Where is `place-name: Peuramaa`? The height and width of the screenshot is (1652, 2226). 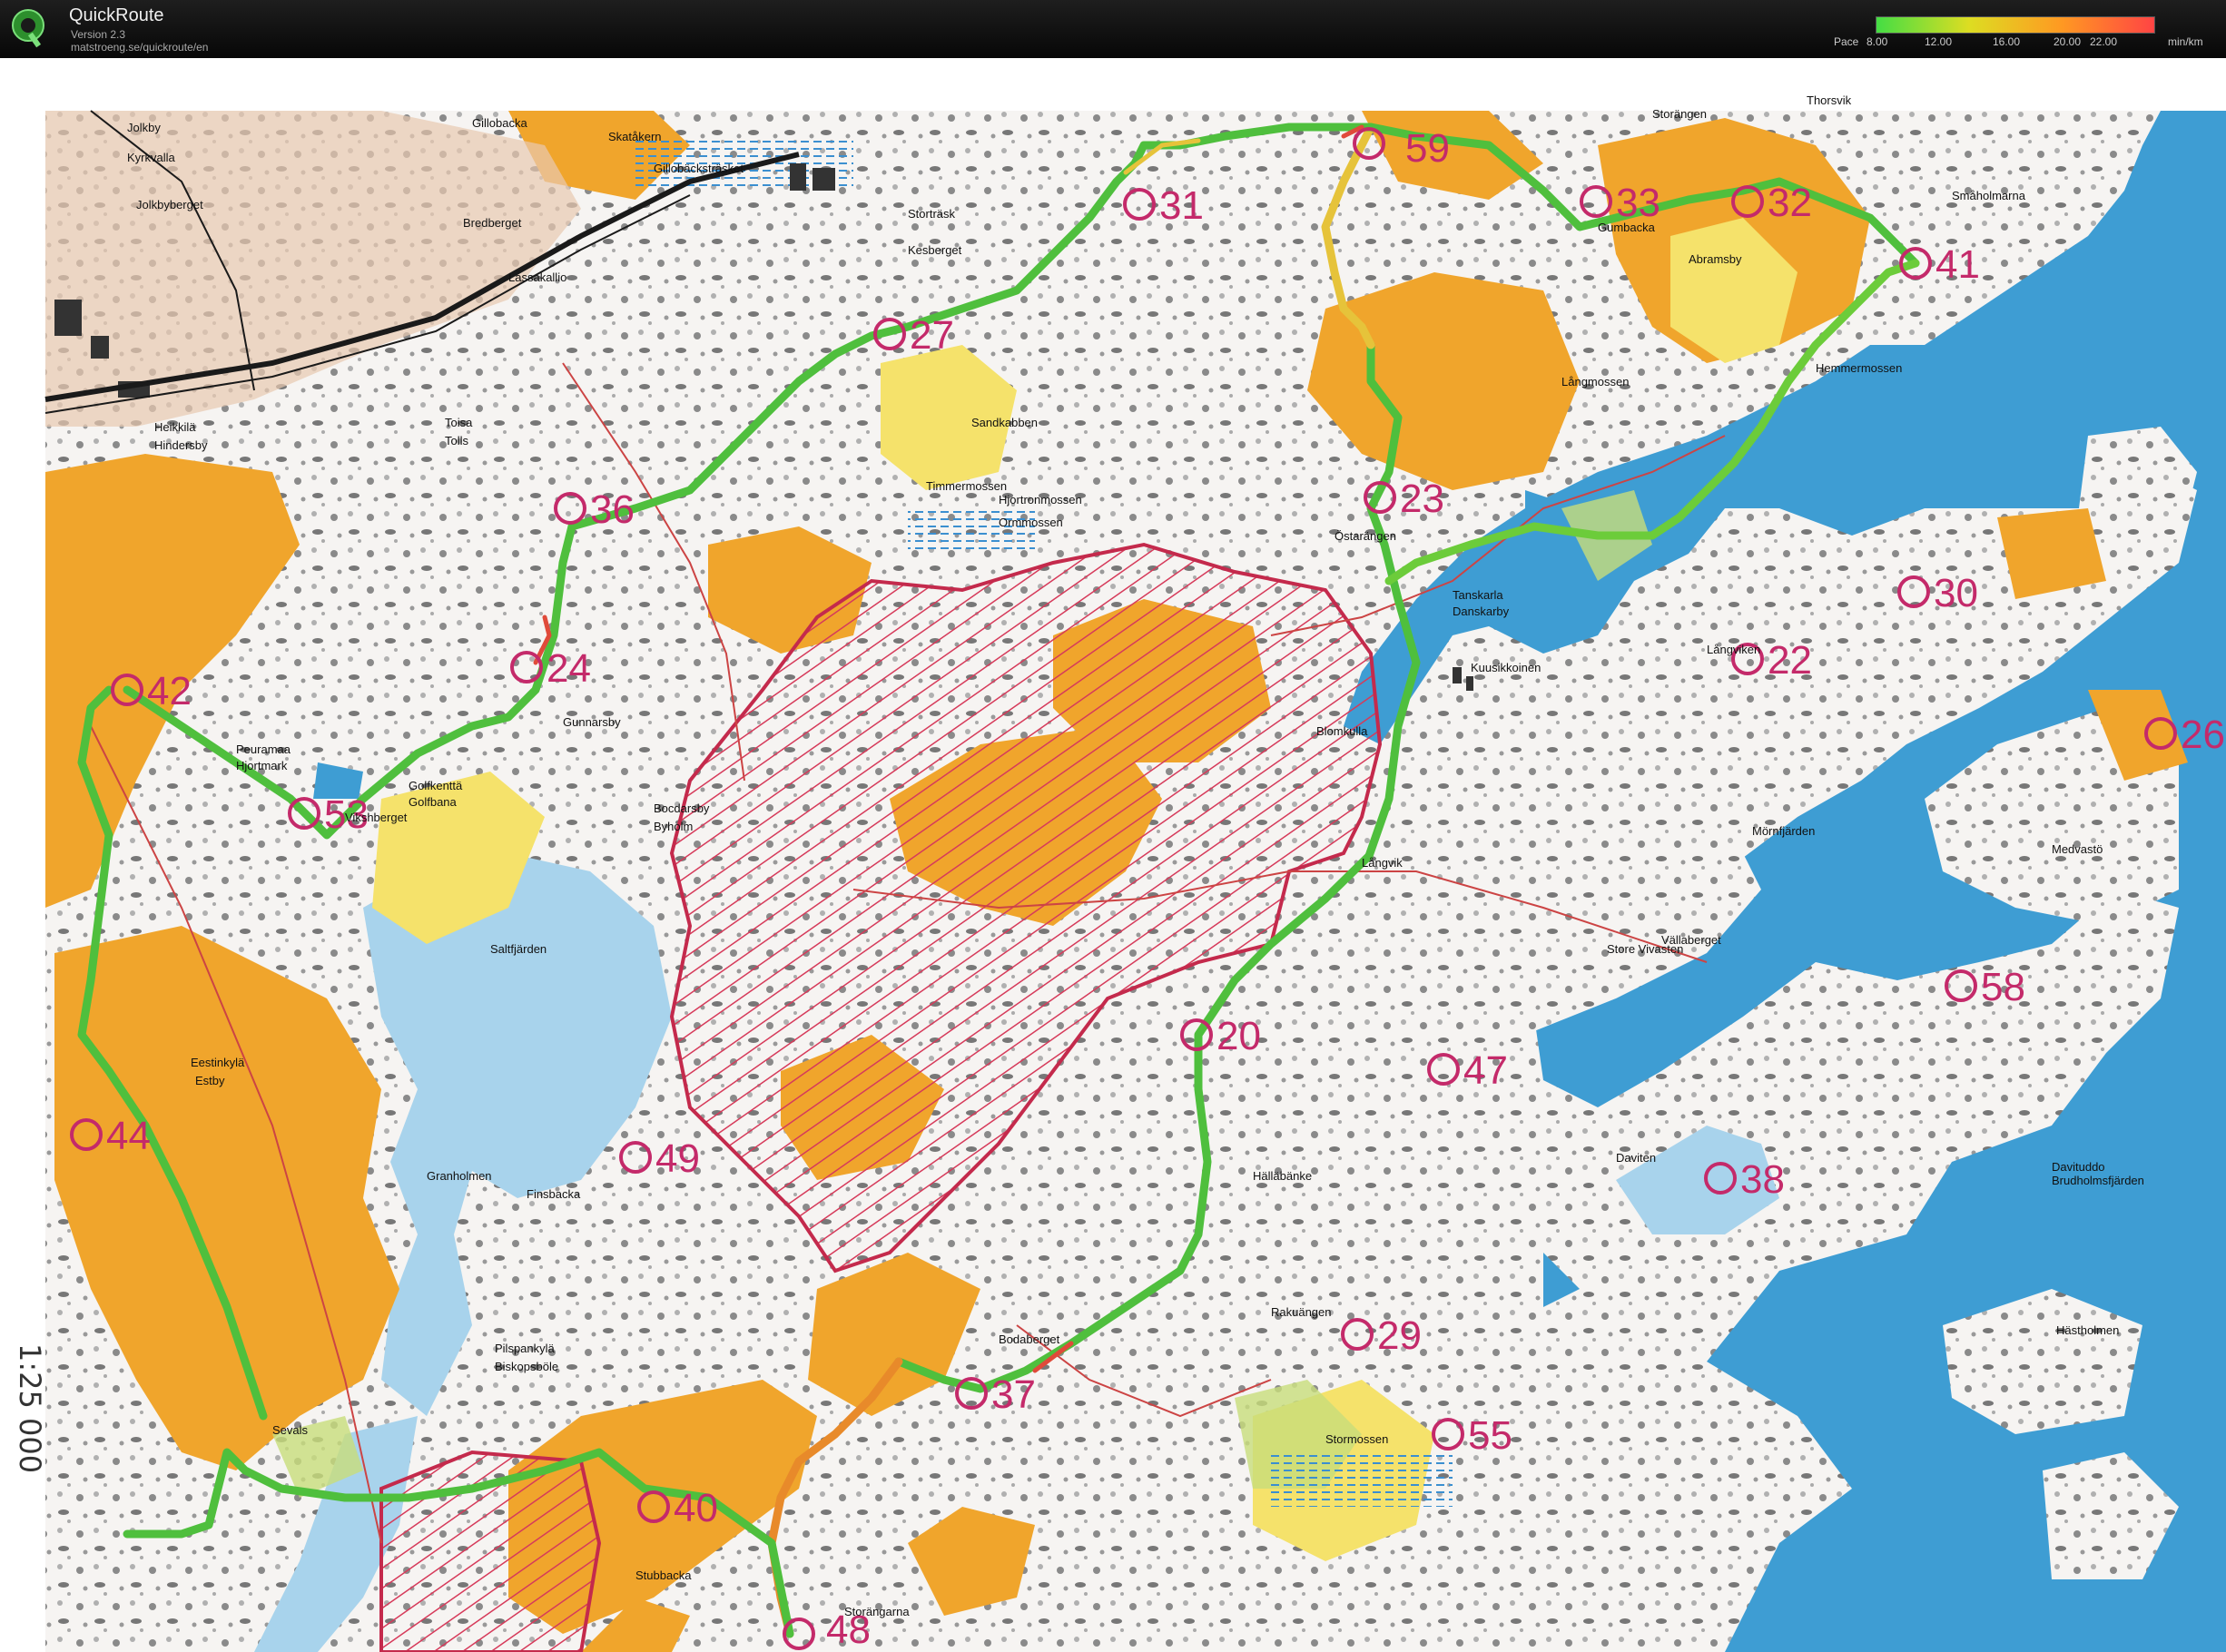 place-name: Peuramaa is located at coordinates (264, 749).